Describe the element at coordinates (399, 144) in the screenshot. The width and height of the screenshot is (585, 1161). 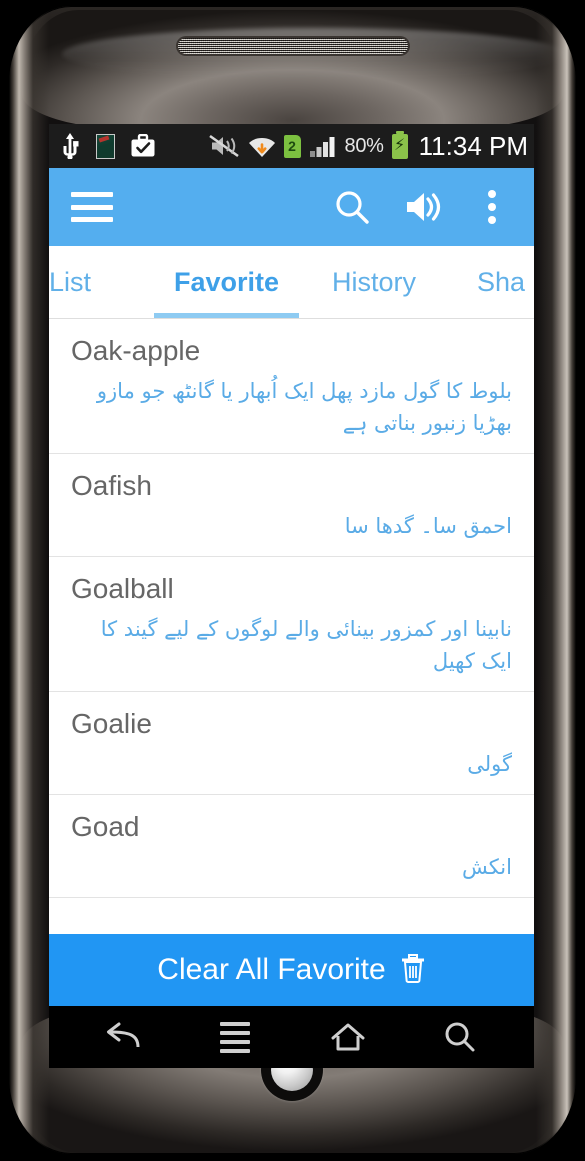
I see `battery-charging-icon: ⚡` at that location.